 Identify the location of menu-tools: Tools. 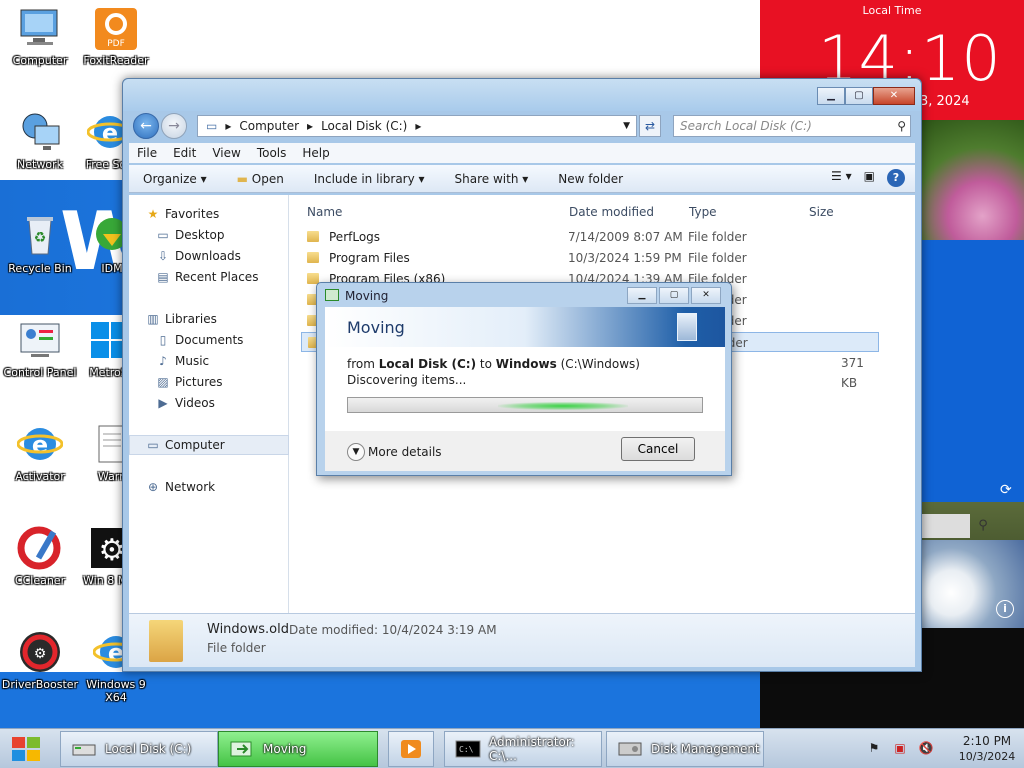
(272, 153).